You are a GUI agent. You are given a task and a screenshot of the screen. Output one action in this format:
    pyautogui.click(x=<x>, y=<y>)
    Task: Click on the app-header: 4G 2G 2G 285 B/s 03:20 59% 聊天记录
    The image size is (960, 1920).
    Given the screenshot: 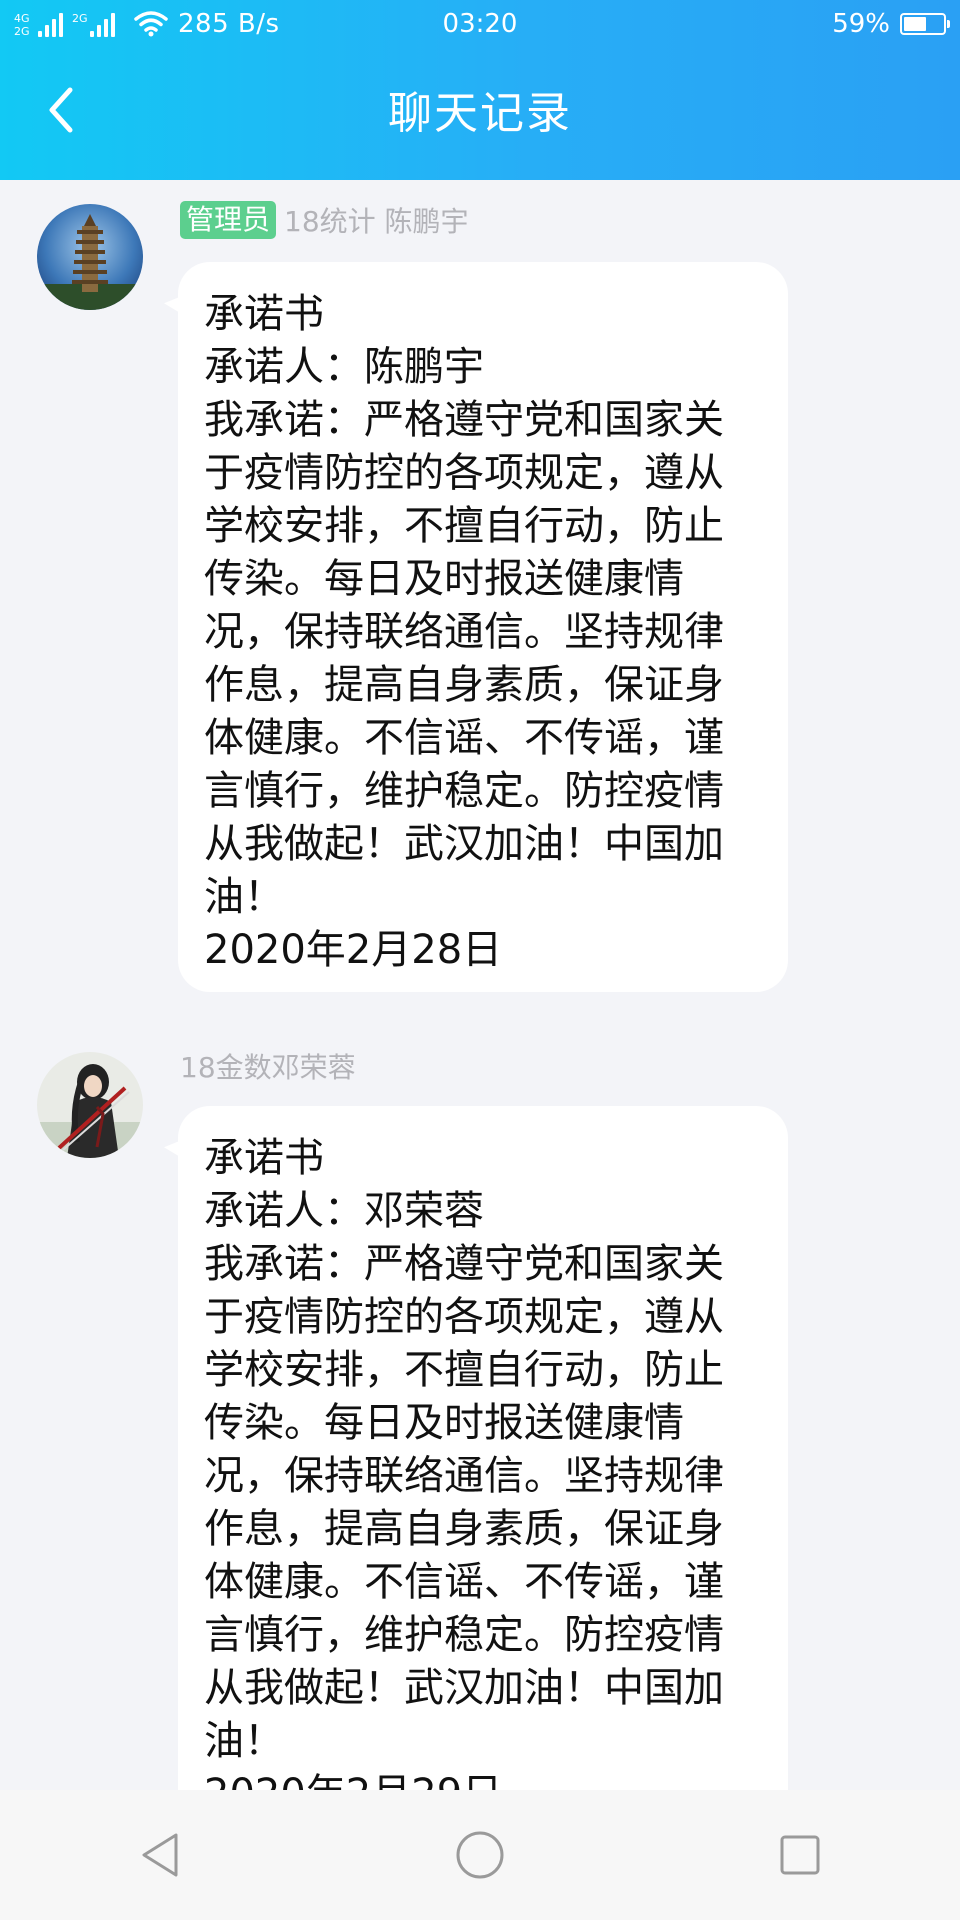 What is the action you would take?
    pyautogui.click(x=480, y=90)
    